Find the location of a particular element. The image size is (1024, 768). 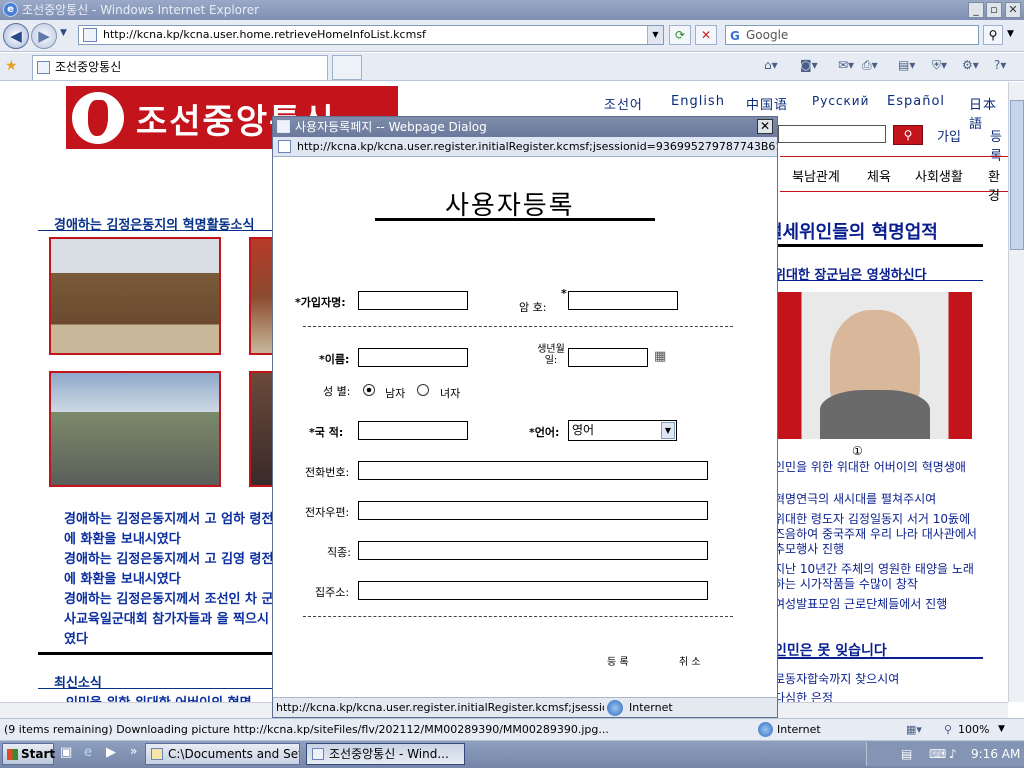

gender-label: 성 별: is located at coordinates (337, 391).